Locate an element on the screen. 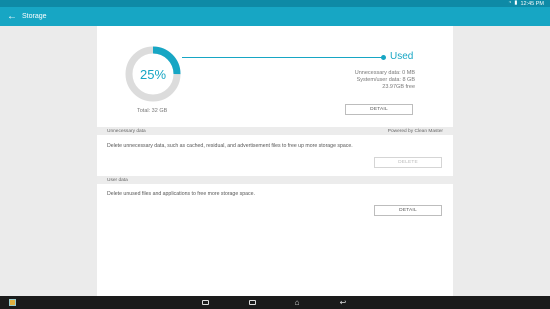 The width and height of the screenshot is (550, 309). home-icon: ⌂ is located at coordinates (297, 302).